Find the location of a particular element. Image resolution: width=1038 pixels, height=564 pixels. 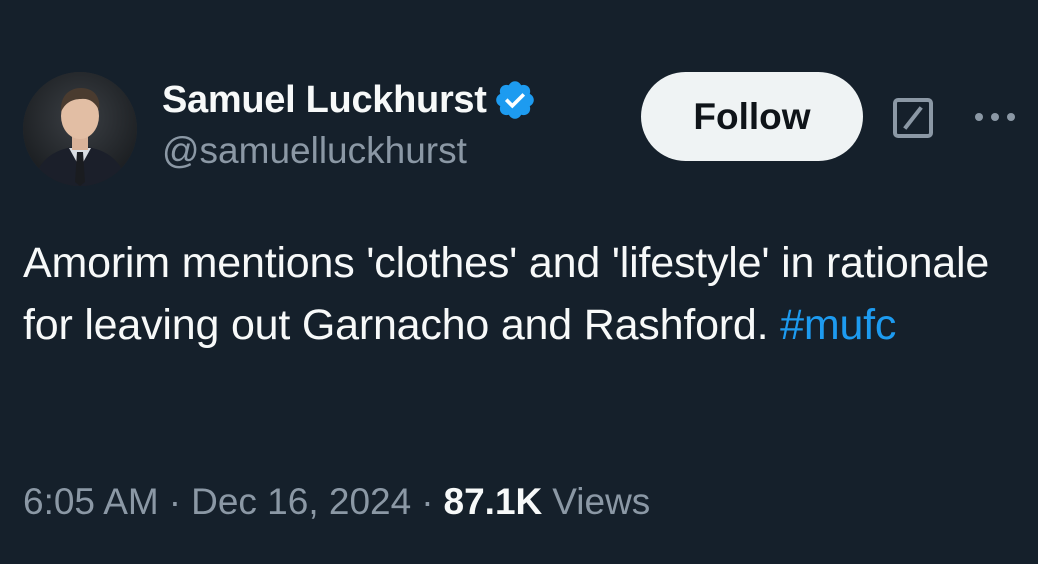

display-name: Samuel Luckhurst is located at coordinates (324, 100).